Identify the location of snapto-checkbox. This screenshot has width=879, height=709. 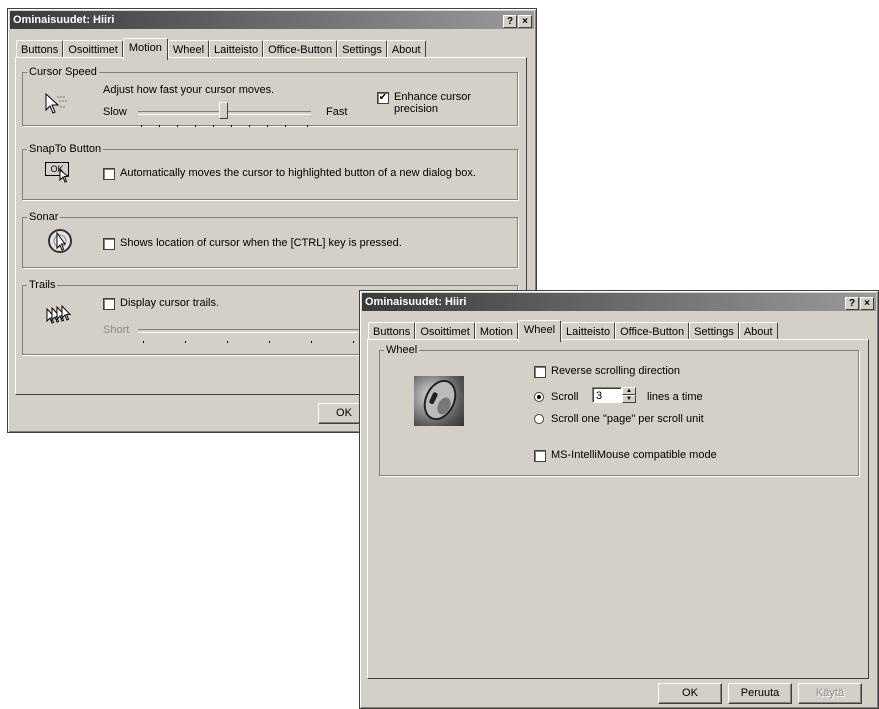
(109, 174).